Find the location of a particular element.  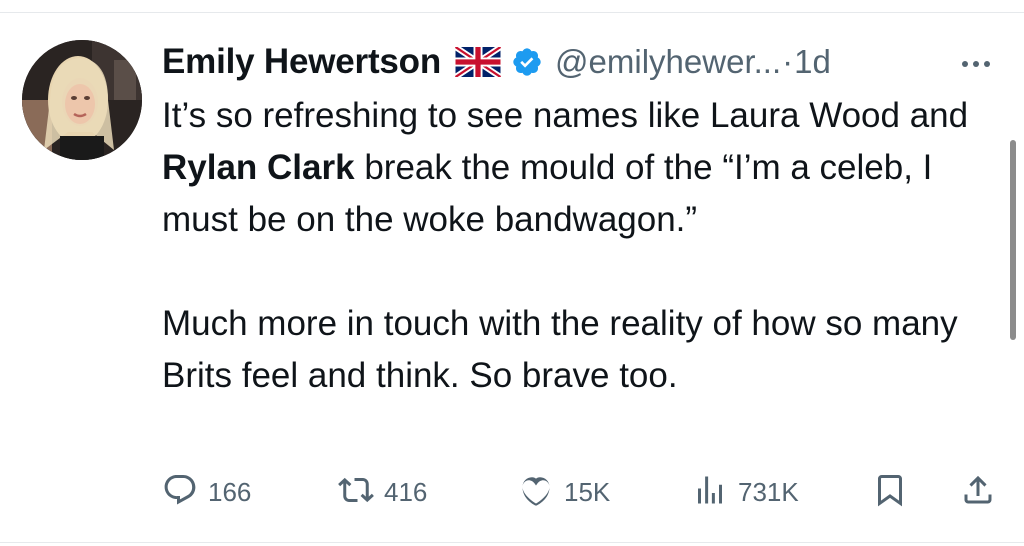

avatar-image is located at coordinates (82, 100).